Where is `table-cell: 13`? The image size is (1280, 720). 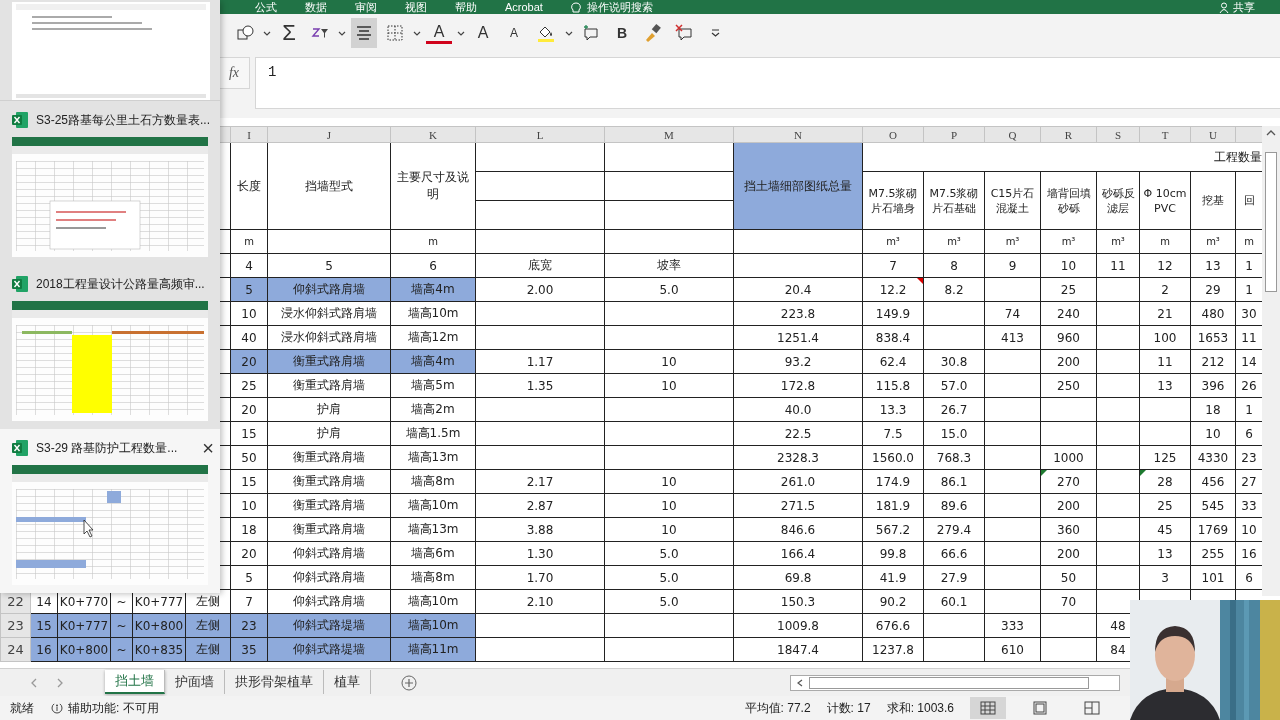
table-cell: 13 is located at coordinates (1213, 265).